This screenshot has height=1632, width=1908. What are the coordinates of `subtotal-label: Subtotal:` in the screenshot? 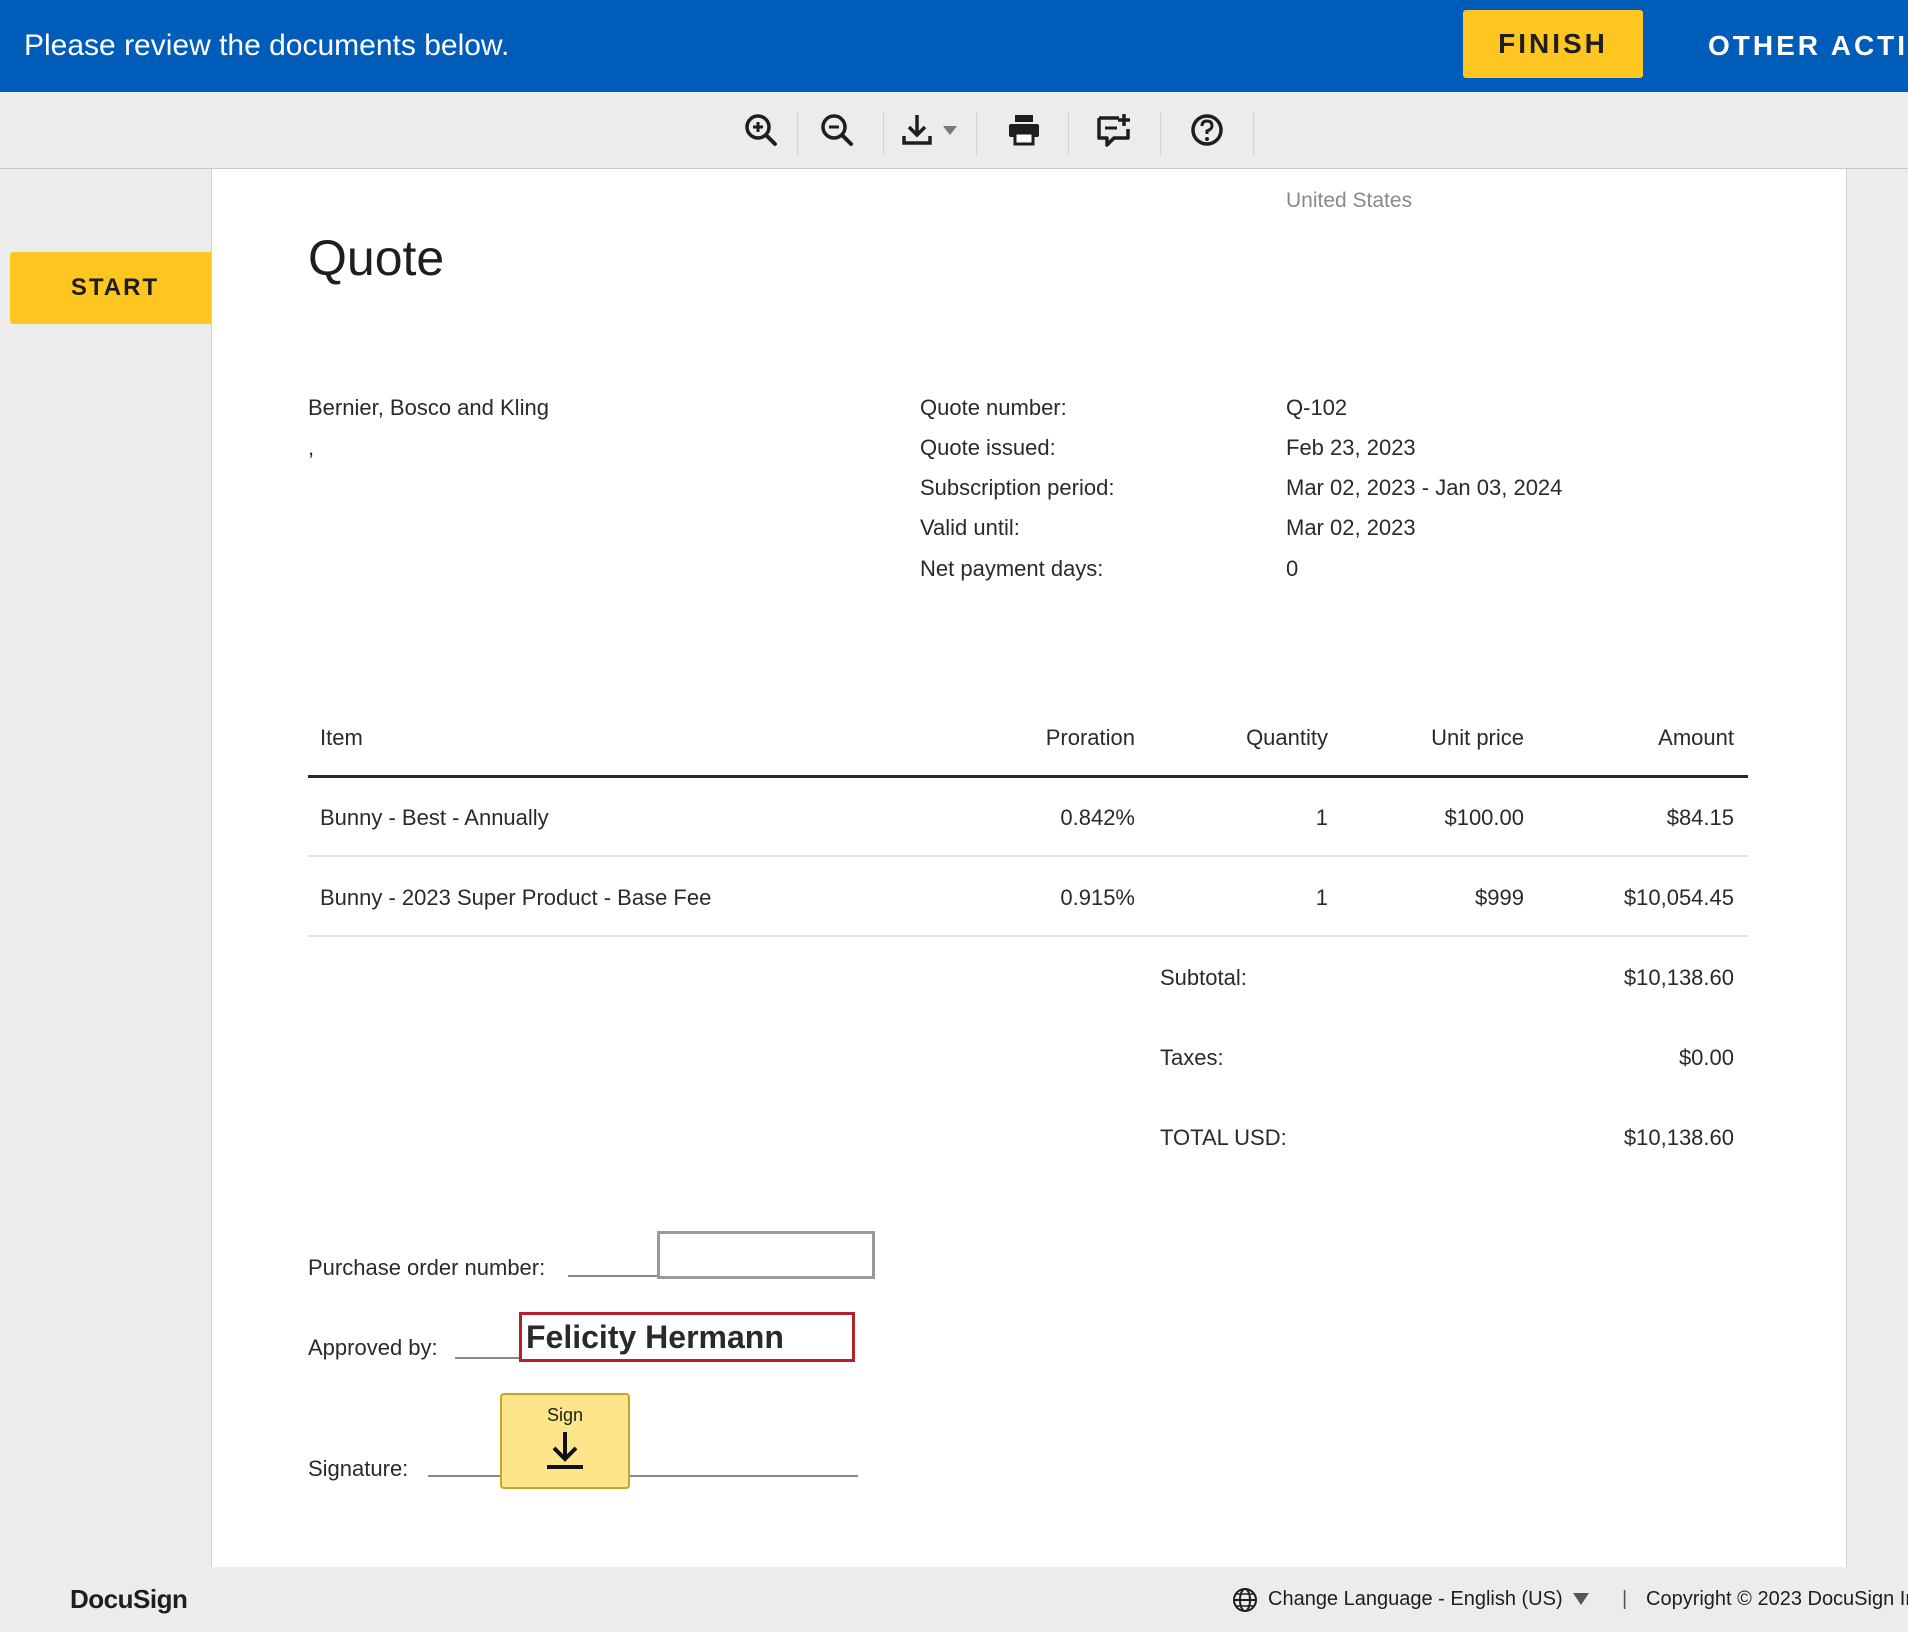 It's located at (1203, 977).